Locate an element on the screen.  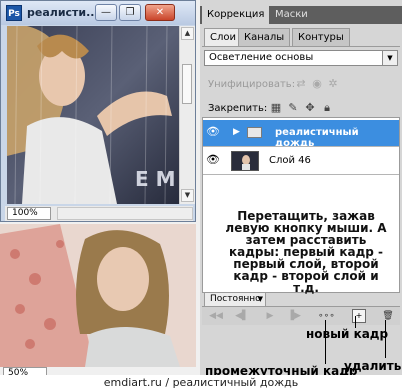
tab-layers: Слои is located at coordinates (223, 37).